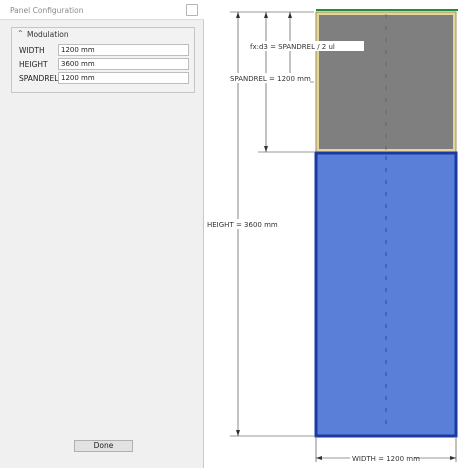 This screenshot has width=474, height=468. Describe the element at coordinates (123, 50) in the screenshot. I see `width-field` at that location.